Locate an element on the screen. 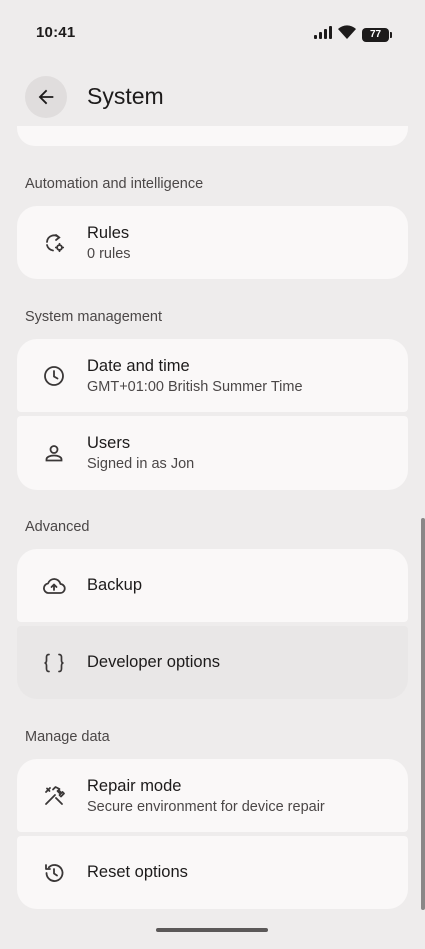 The height and width of the screenshot is (949, 425). rules-icon is located at coordinates (54, 243).